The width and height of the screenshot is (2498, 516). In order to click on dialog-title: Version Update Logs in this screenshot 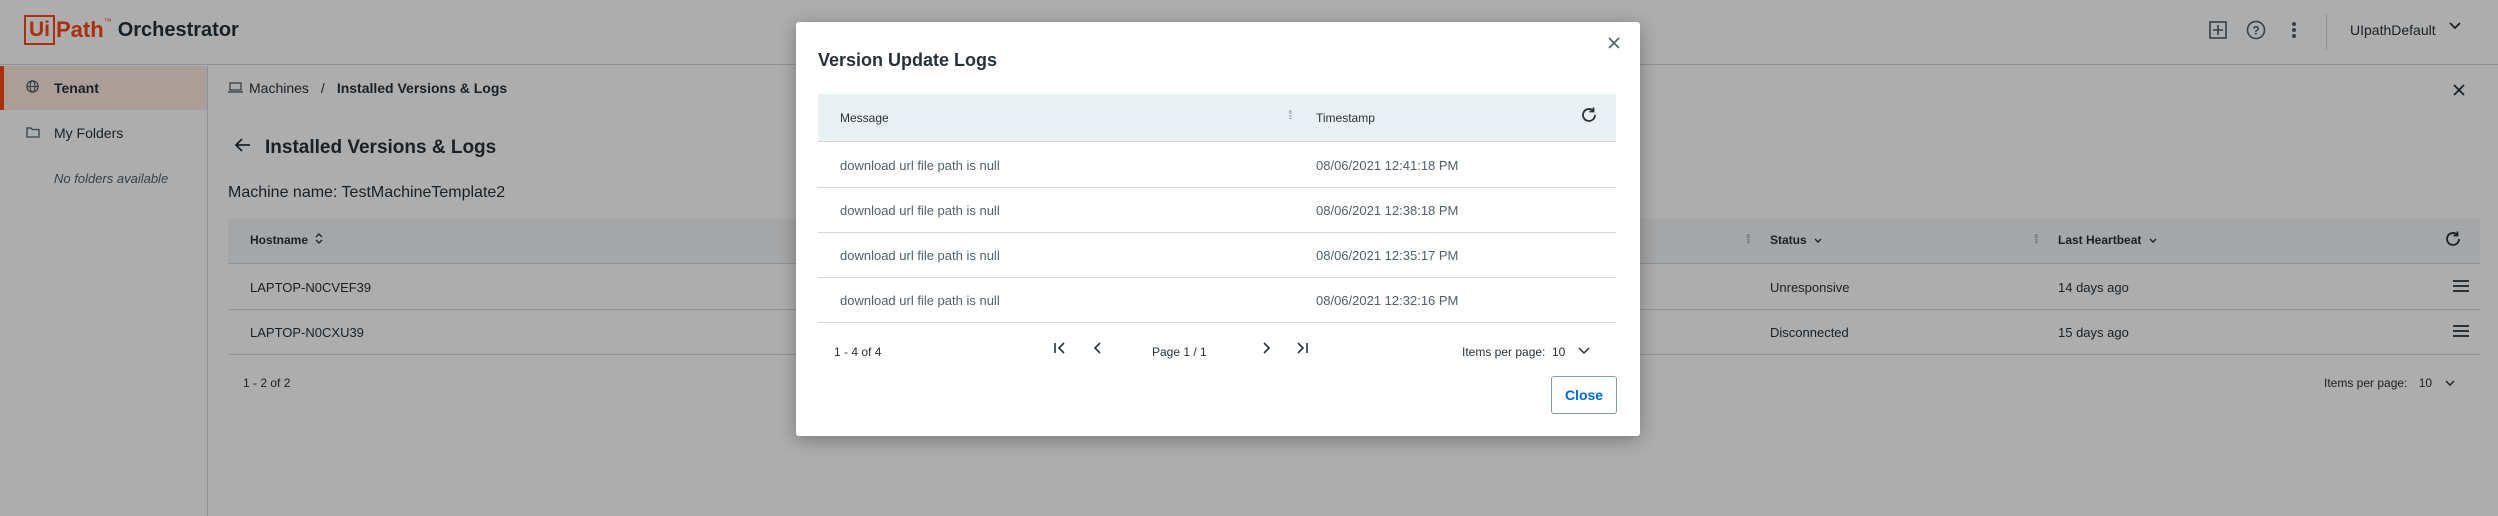, I will do `click(908, 60)`.